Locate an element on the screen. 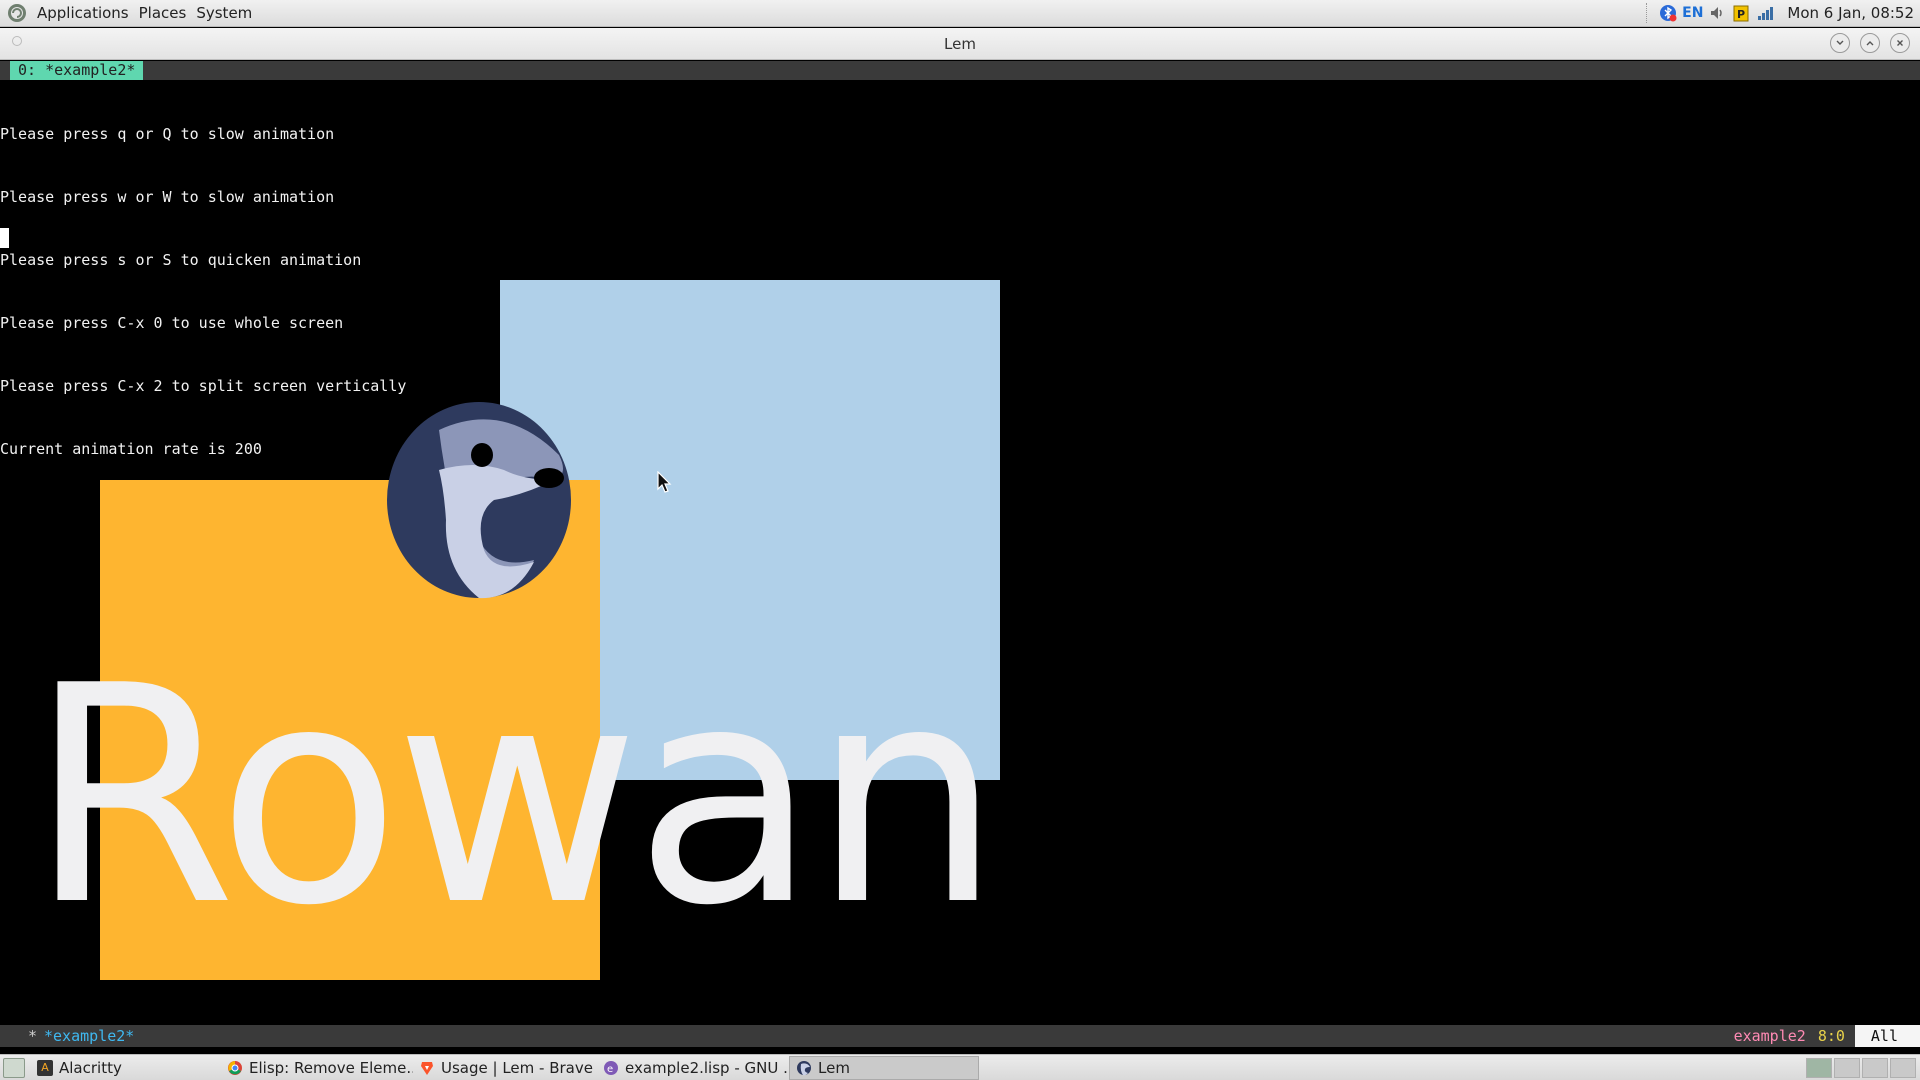 The width and height of the screenshot is (1920, 1080). tab-example2: 0: *example2* is located at coordinates (77, 70).